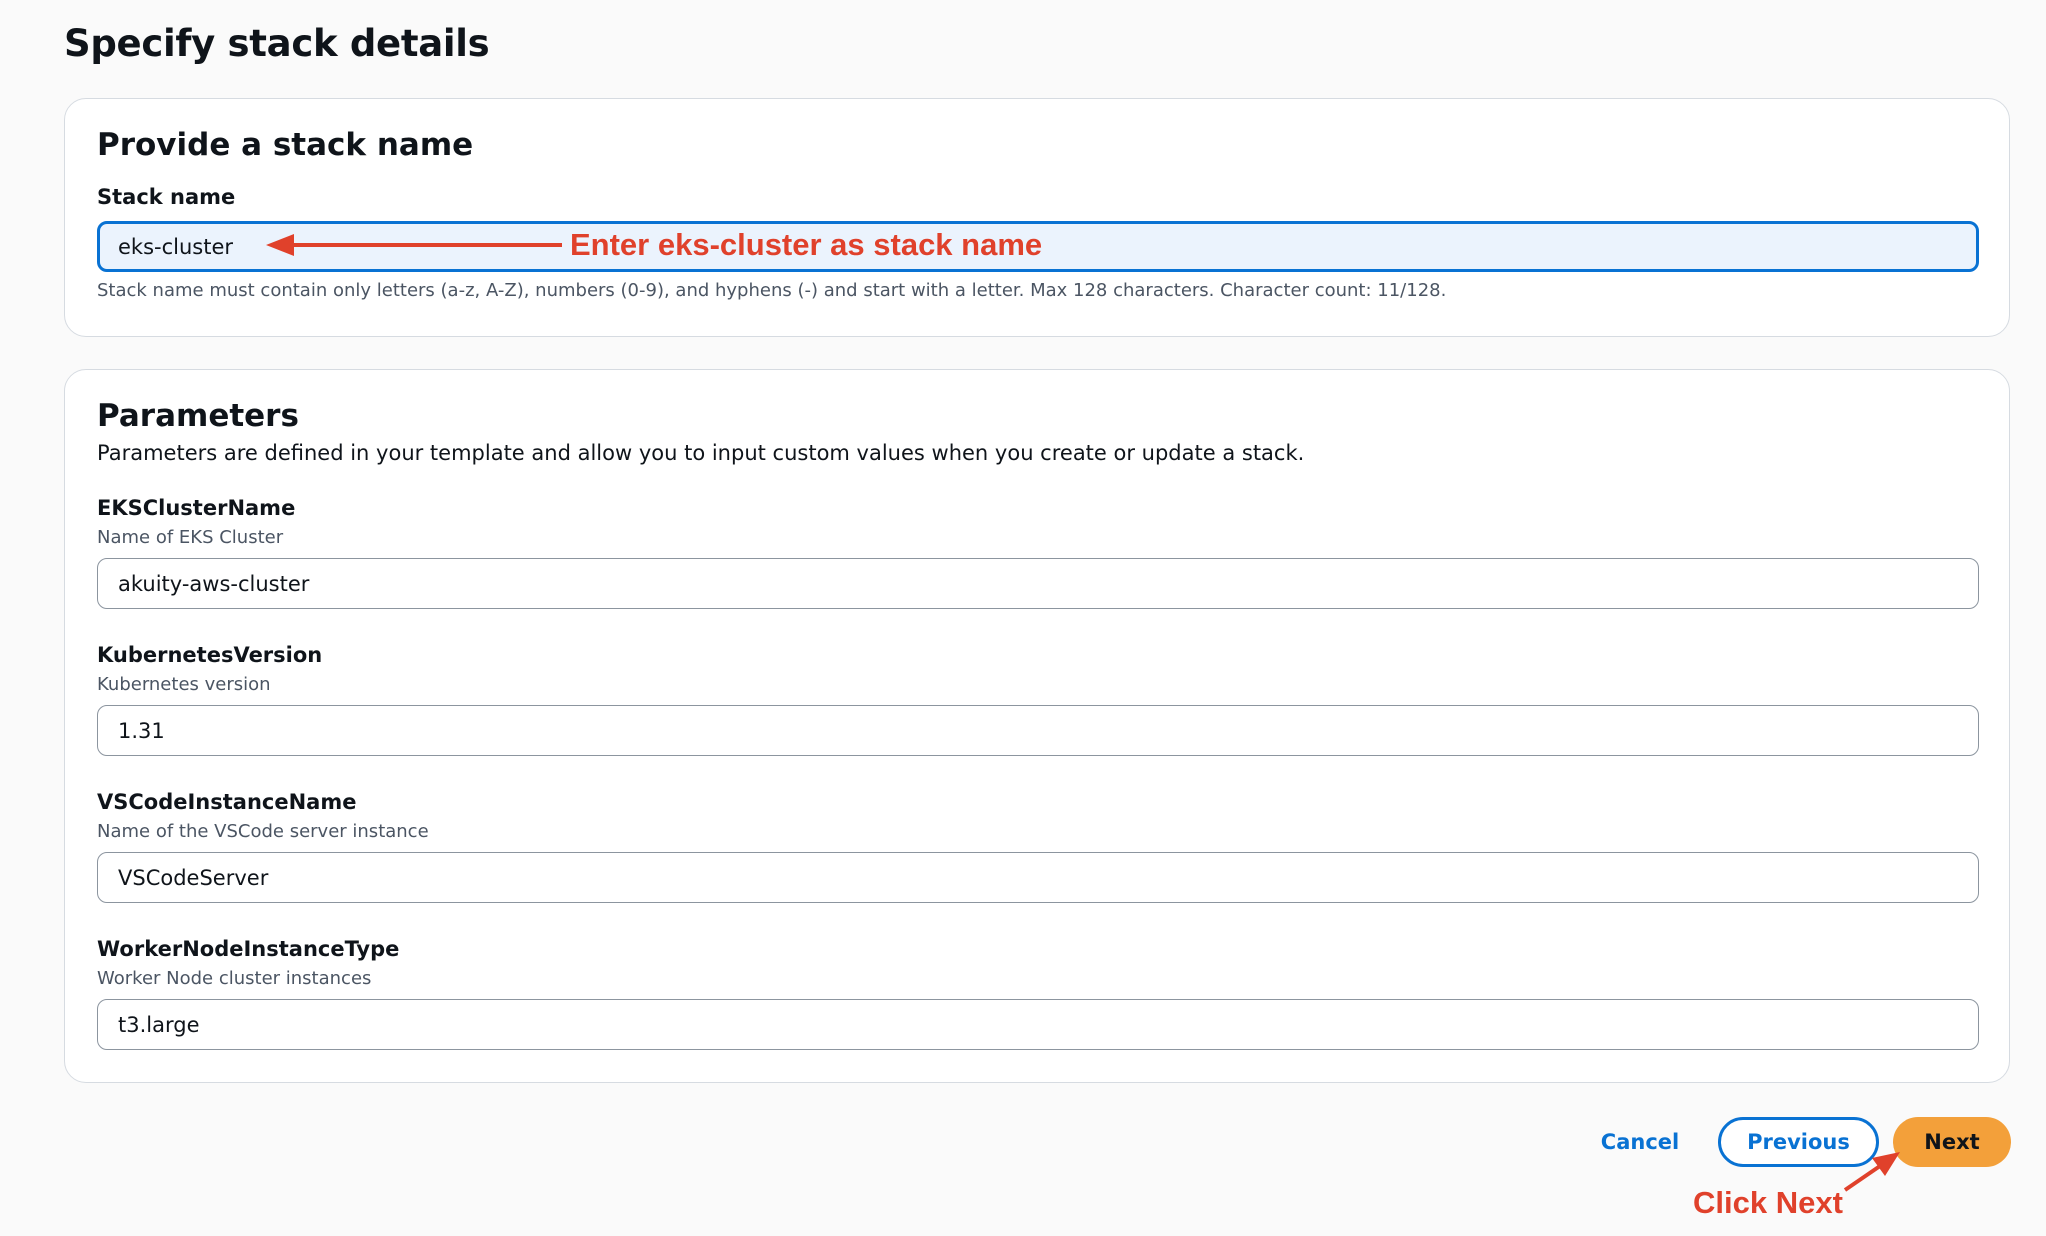 This screenshot has height=1236, width=2046. Describe the element at coordinates (184, 684) in the screenshot. I see `param-desc-kubernetes-version: Kubernetes version` at that location.